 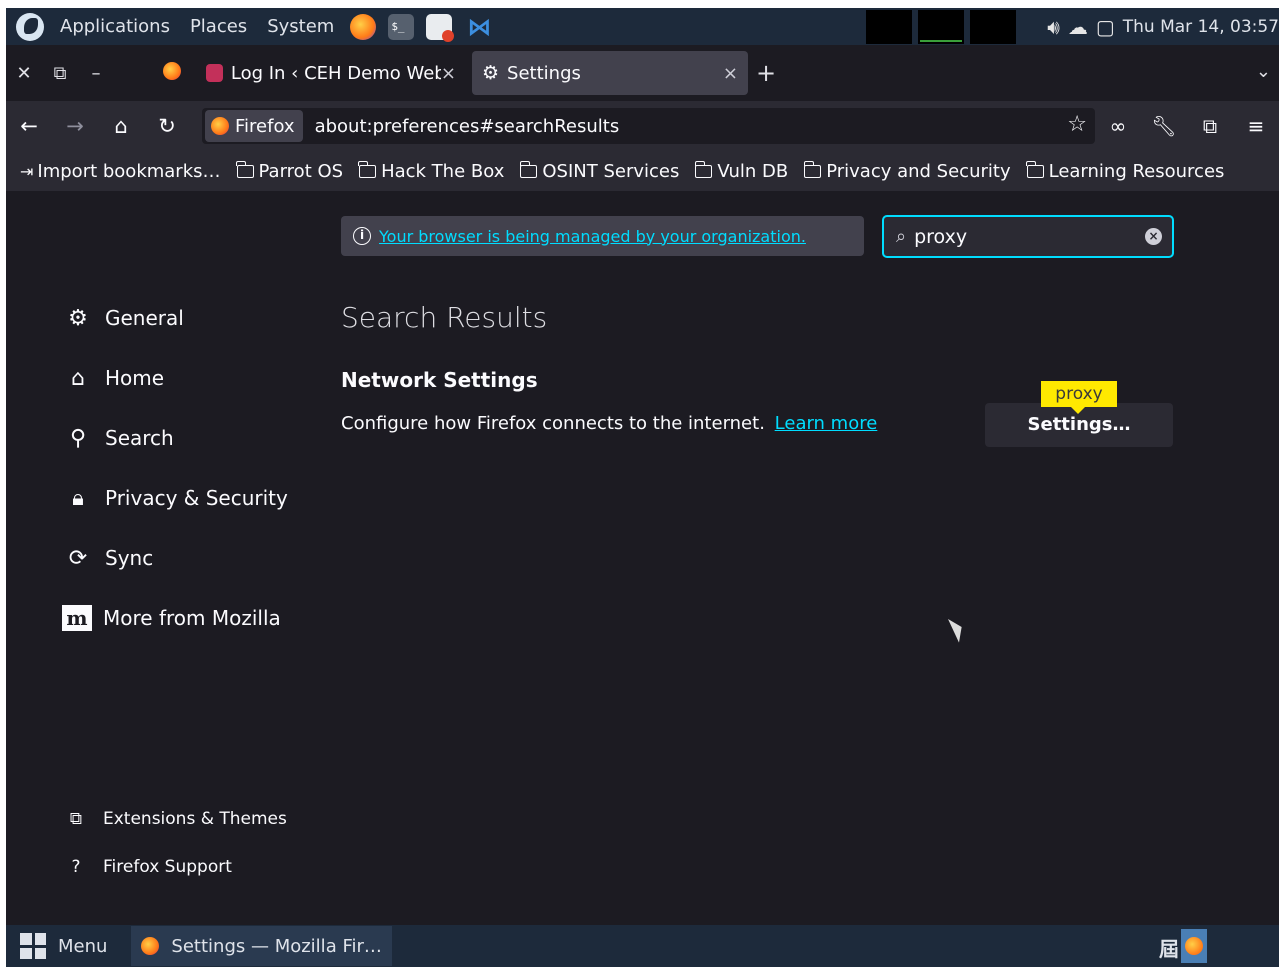 What do you see at coordinates (33, 946) in the screenshot?
I see `menu-grid-icon` at bounding box center [33, 946].